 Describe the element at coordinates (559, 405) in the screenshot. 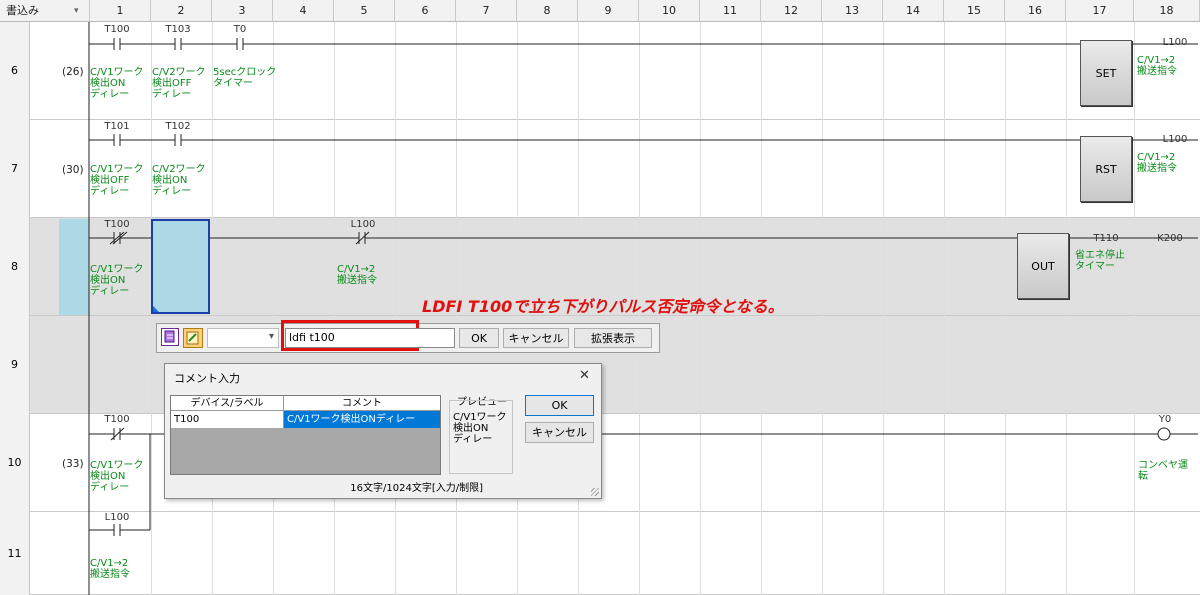

I see `dialog-ok-button: OK` at that location.